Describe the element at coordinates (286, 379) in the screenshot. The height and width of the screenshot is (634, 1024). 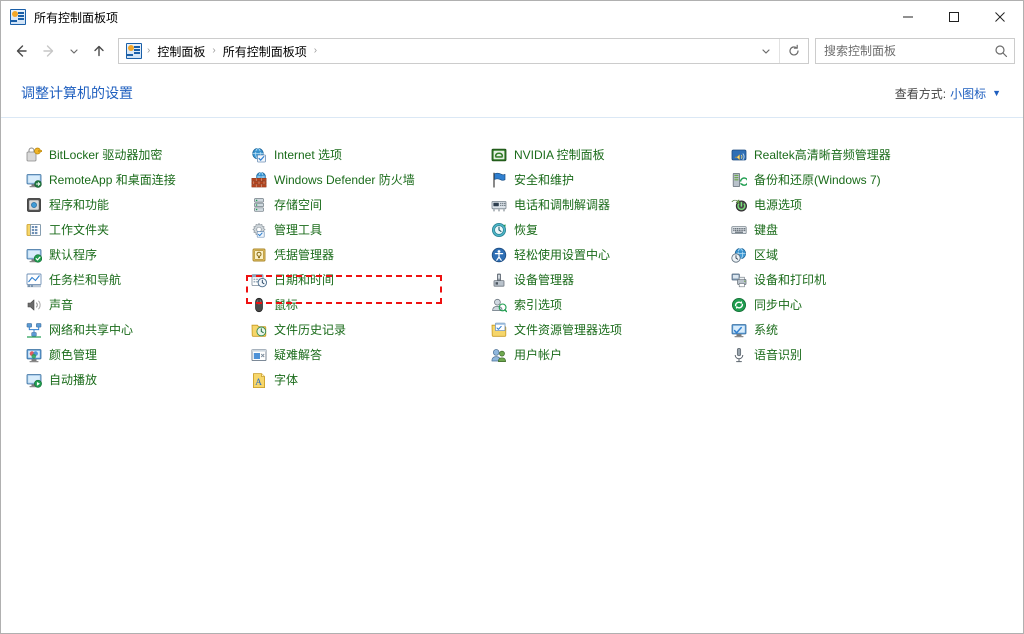
I see `control-panel-item-label: 字体` at that location.